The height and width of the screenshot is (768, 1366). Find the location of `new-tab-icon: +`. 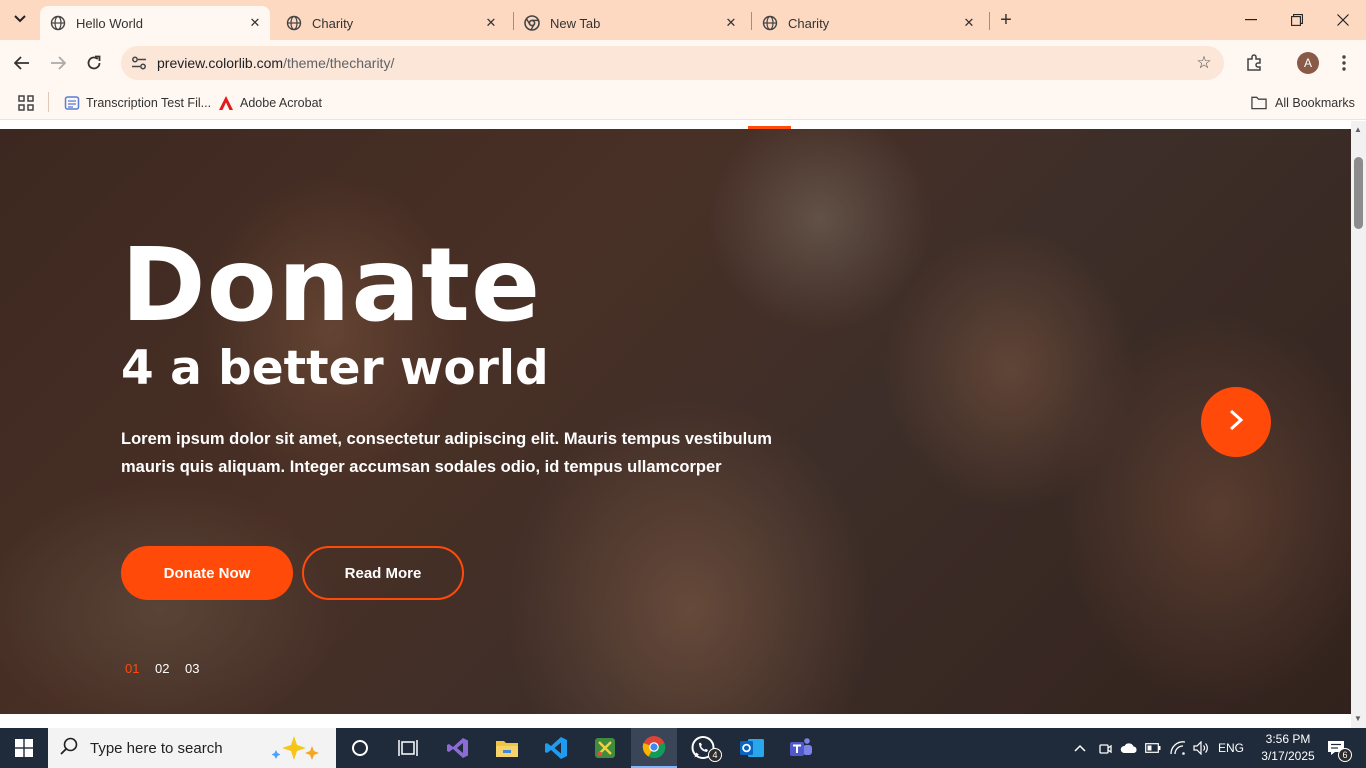

new-tab-icon: + is located at coordinates (1006, 20).